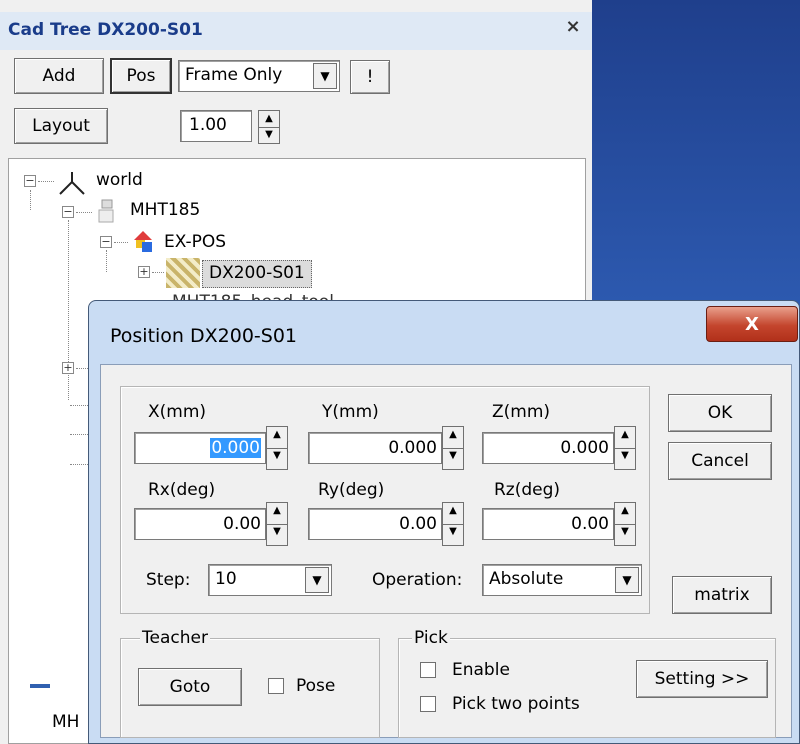 This screenshot has width=800, height=744. What do you see at coordinates (242, 524) in the screenshot?
I see `rx-value: 0.00` at bounding box center [242, 524].